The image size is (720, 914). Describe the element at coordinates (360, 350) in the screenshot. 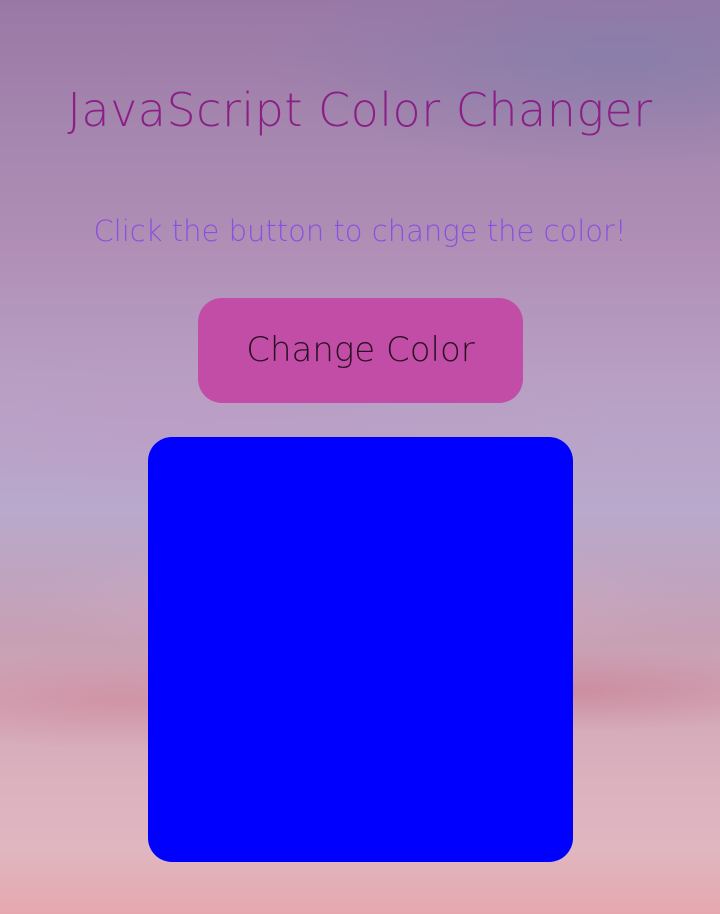

I see `change-color-button: Change Color` at that location.